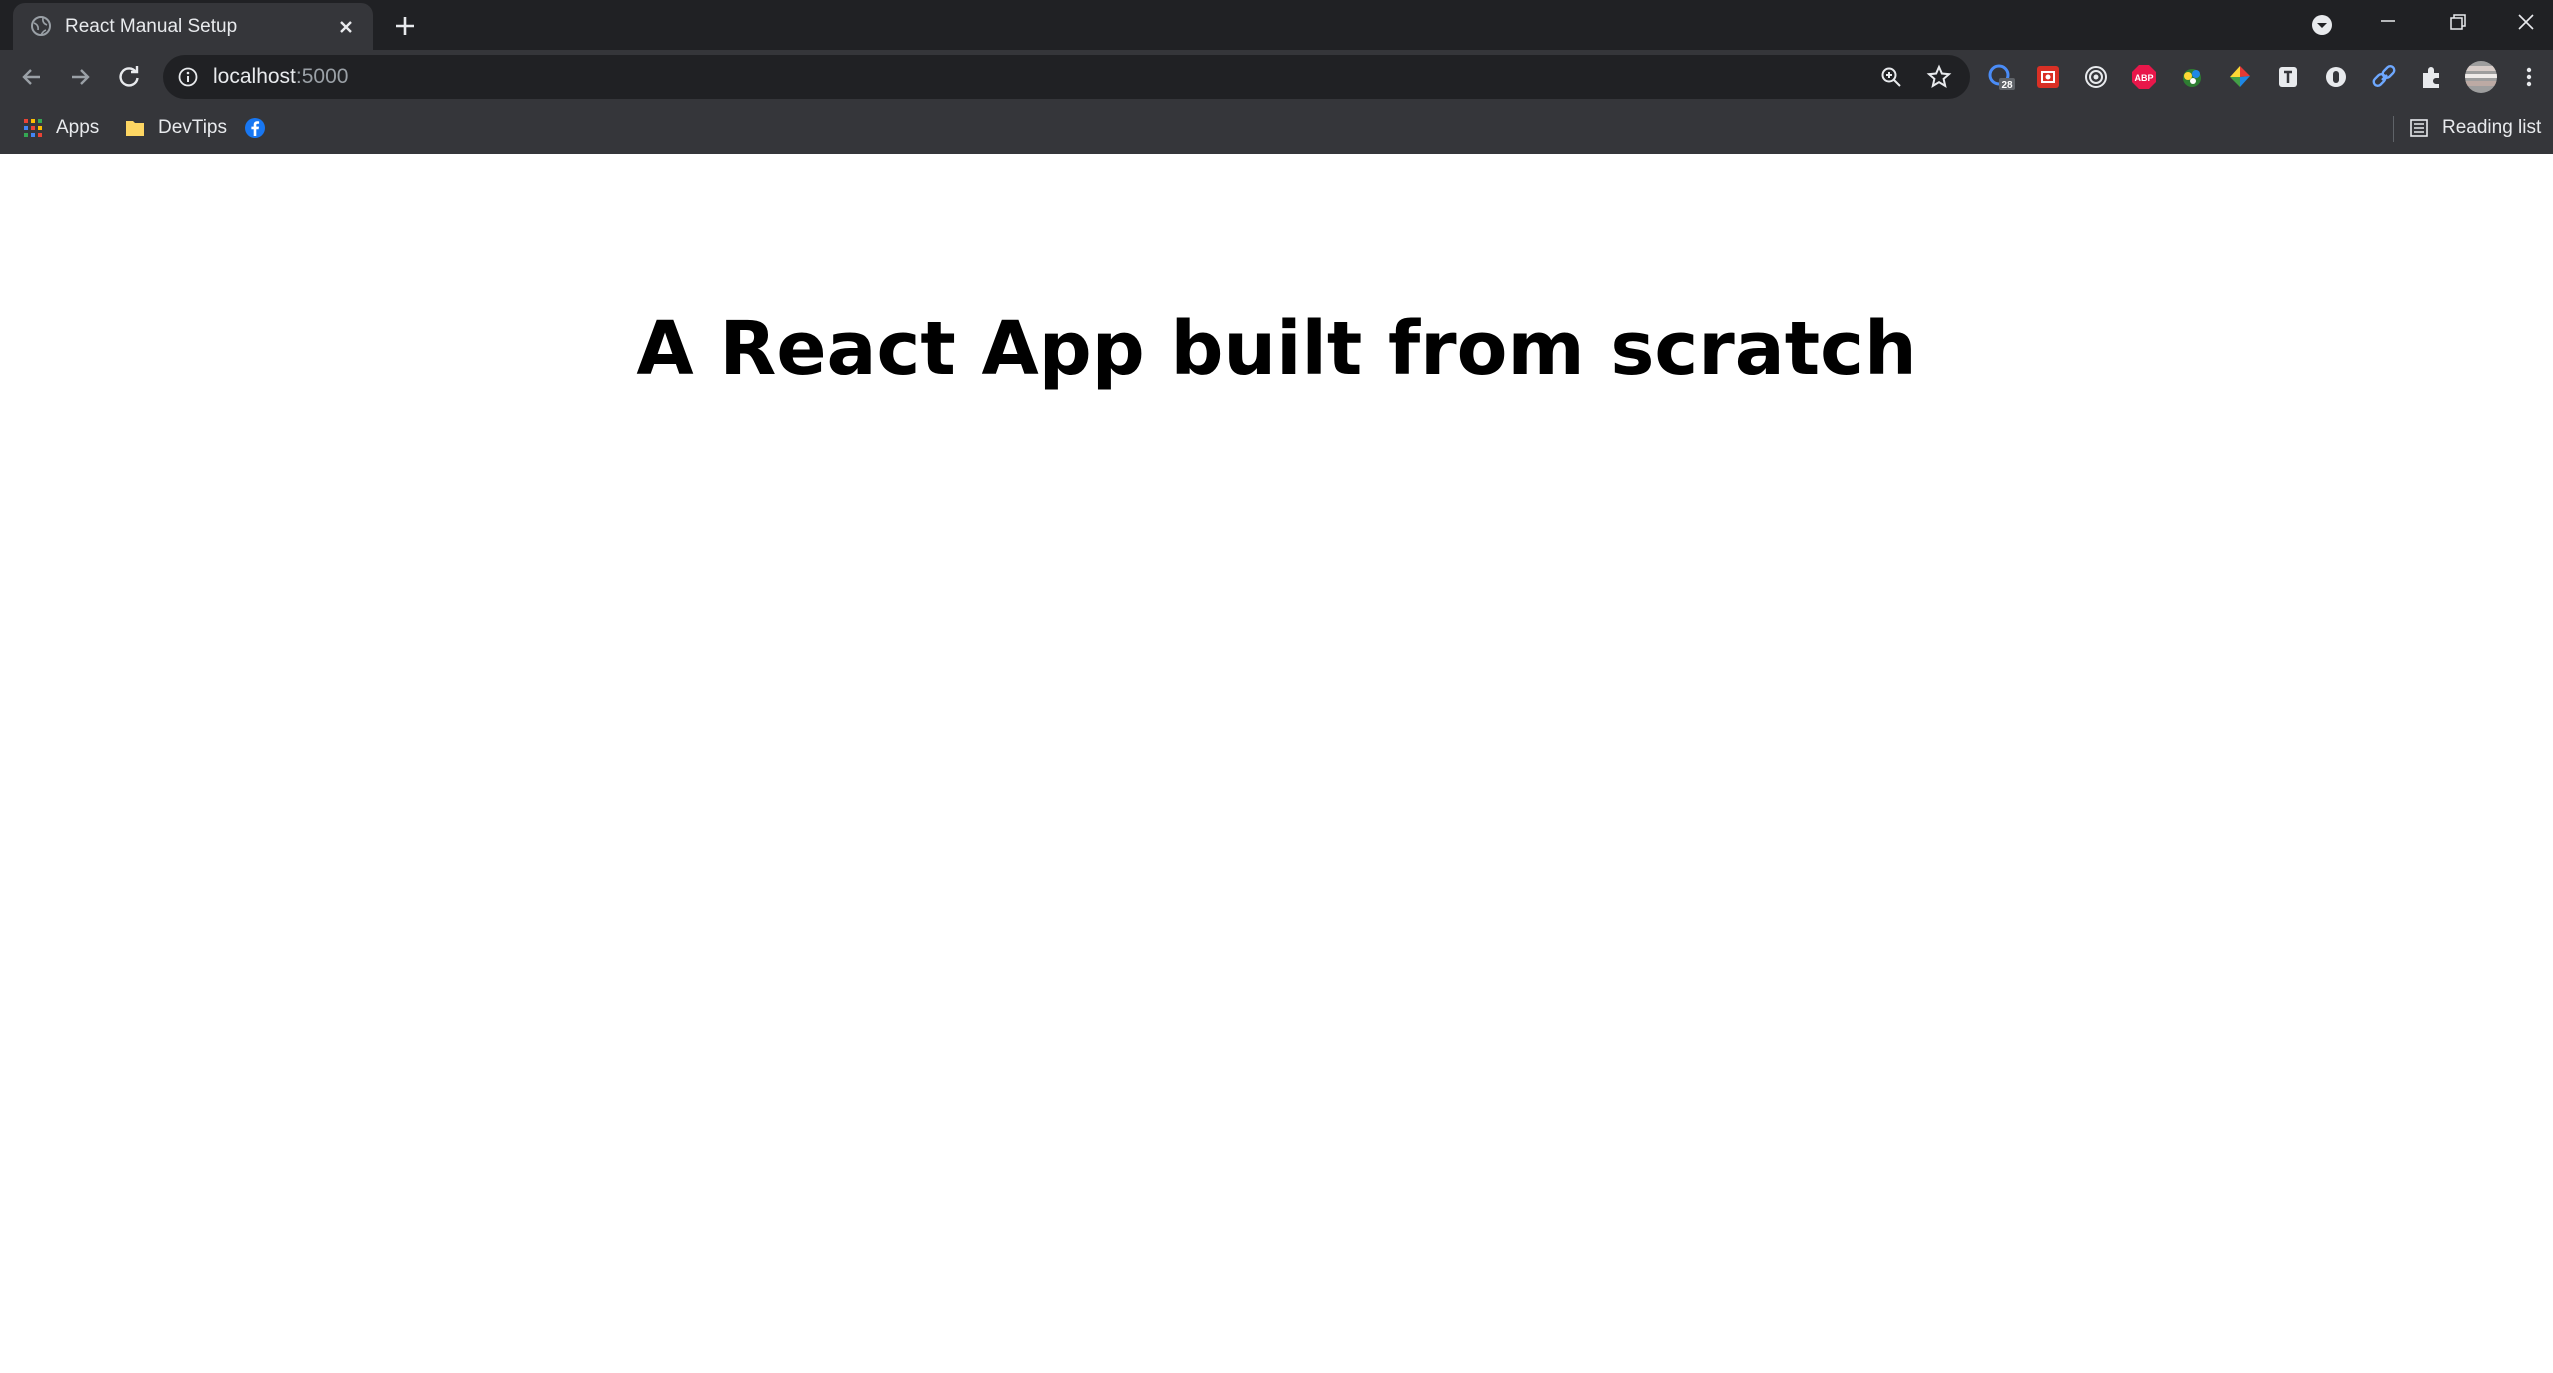 Image resolution: width=2553 pixels, height=1373 pixels. Describe the element at coordinates (2492, 127) in the screenshot. I see `reading-list-label: Reading list` at that location.